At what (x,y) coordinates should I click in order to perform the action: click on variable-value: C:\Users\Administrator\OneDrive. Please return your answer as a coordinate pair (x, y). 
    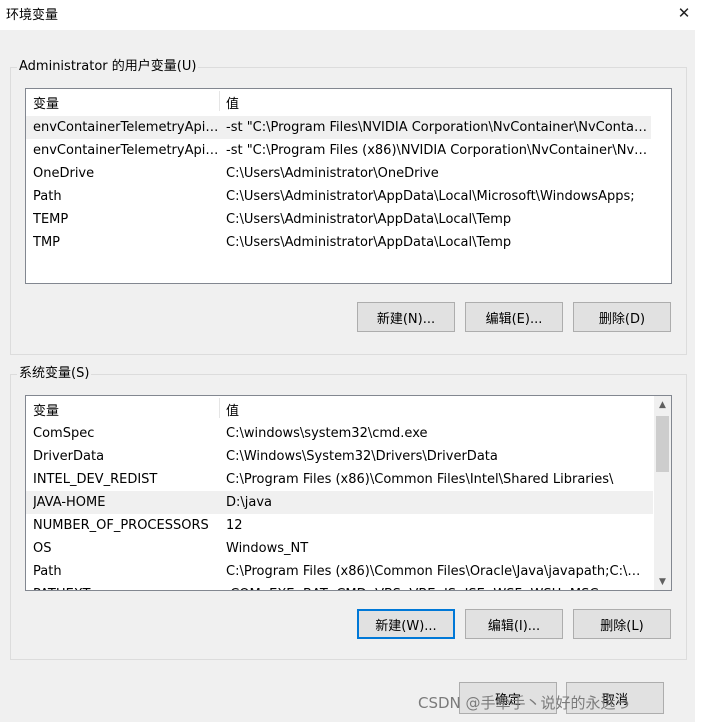
    Looking at the image, I should click on (332, 173).